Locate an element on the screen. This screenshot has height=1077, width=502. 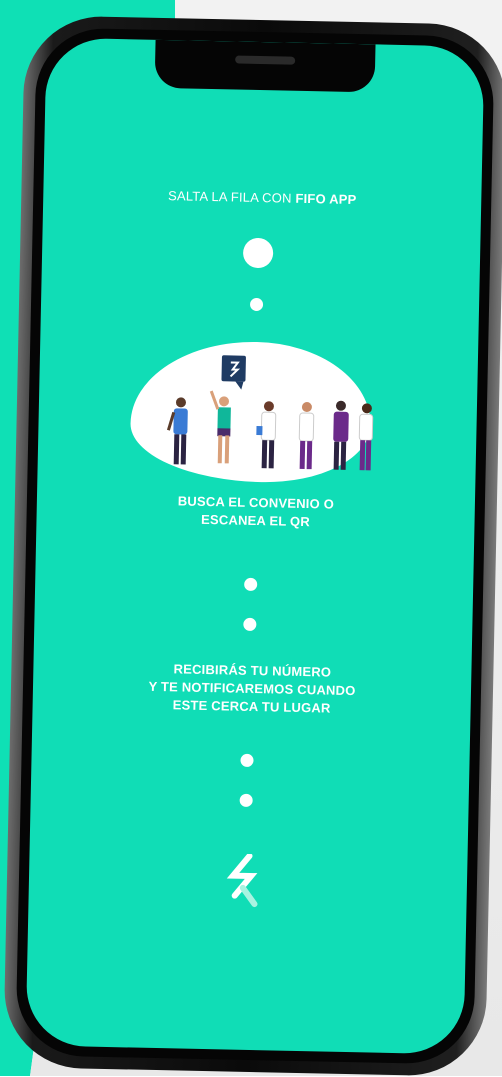
step-1-text: BUSCA EL CONVENIO O ESCANEA EL QR is located at coordinates (255, 511).